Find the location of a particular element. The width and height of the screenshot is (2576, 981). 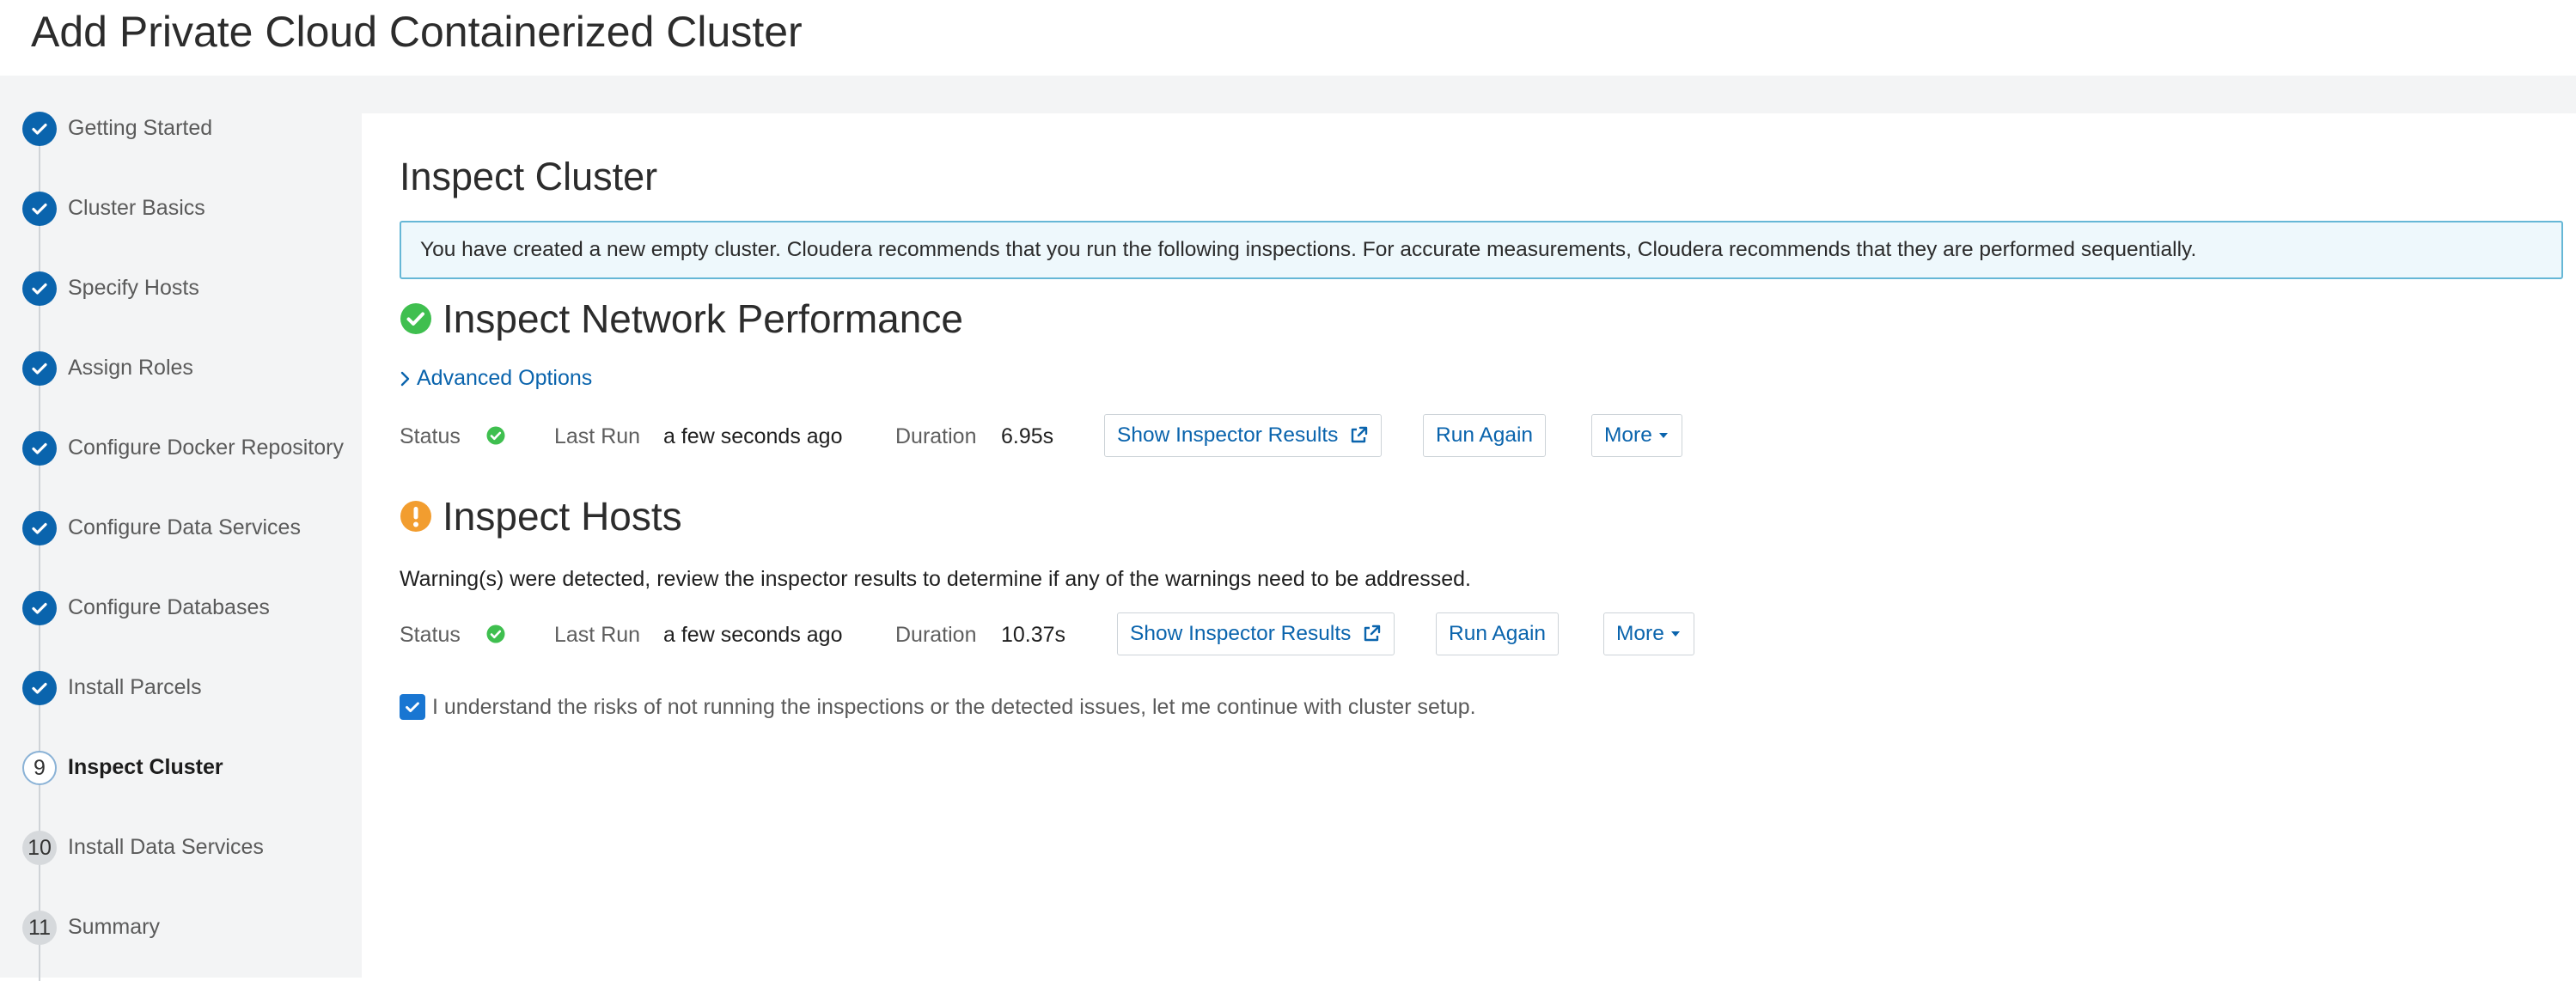

step-number: 10 is located at coordinates (39, 848).